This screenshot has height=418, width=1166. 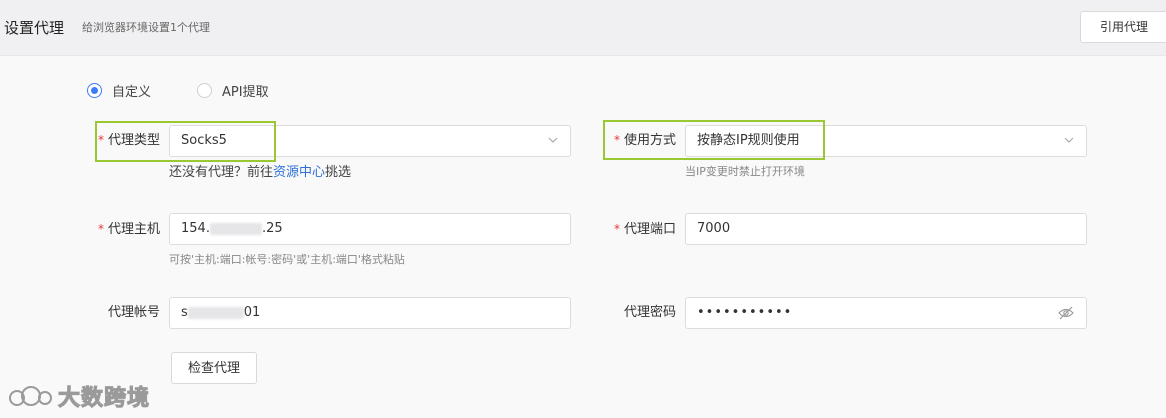 What do you see at coordinates (146, 27) in the screenshot?
I see `page-subtitle: 给浏览器环境设置1个代理` at bounding box center [146, 27].